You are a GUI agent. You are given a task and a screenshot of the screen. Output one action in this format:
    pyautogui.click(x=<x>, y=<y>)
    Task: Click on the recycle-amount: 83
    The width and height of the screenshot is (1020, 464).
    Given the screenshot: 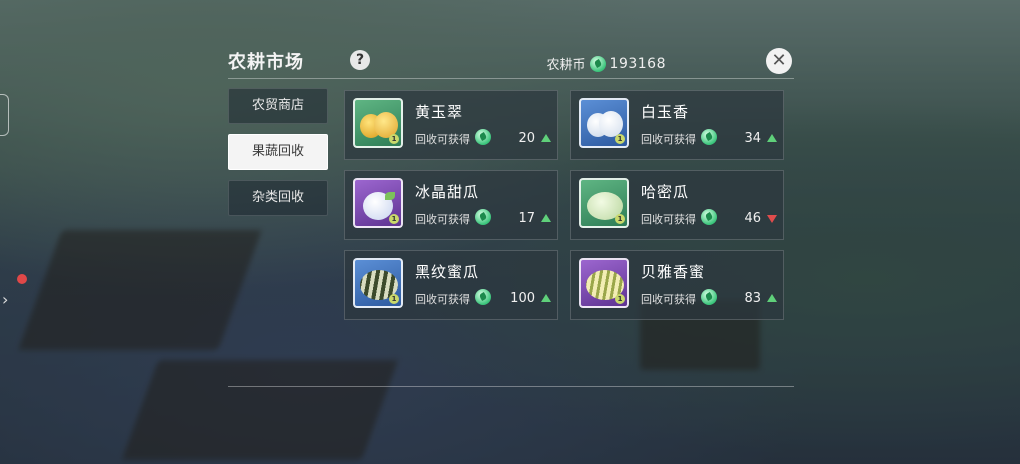 What is the action you would take?
    pyautogui.click(x=752, y=298)
    